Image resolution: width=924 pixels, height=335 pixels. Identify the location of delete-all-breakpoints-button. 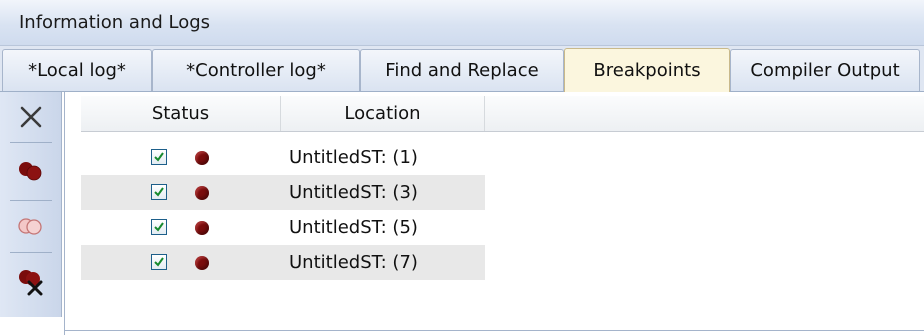
(31, 281).